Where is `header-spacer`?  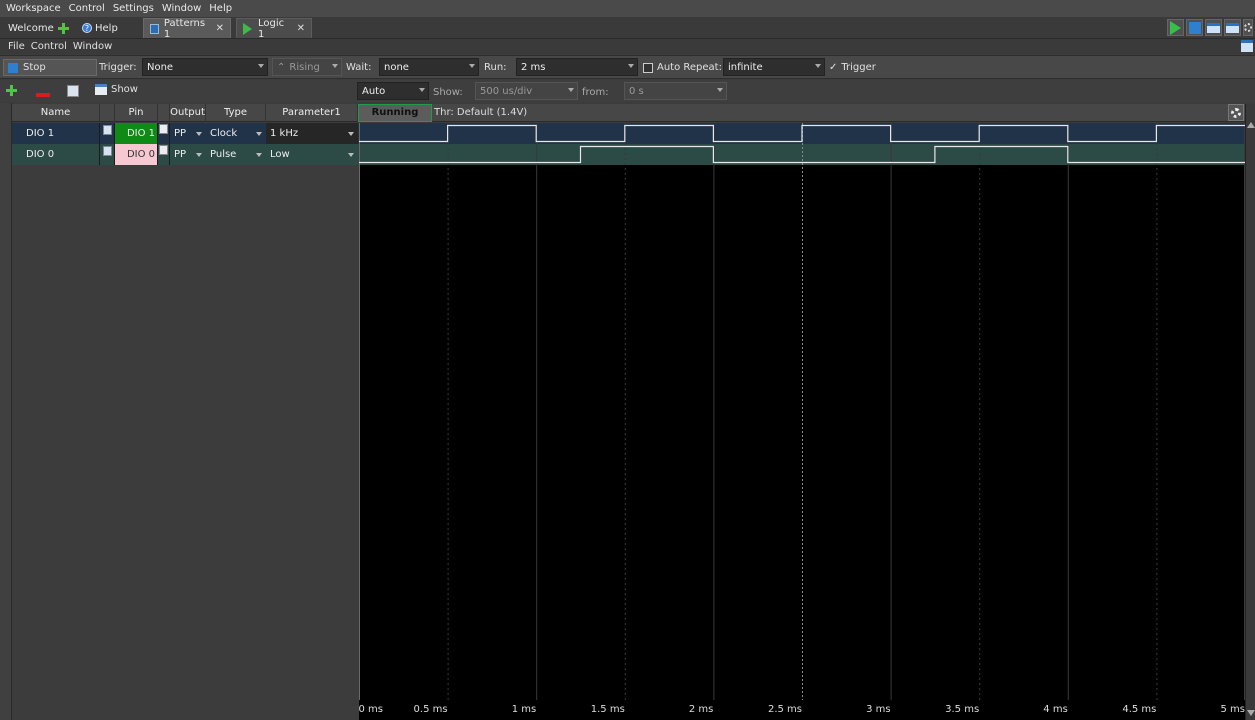 header-spacer is located at coordinates (107, 113).